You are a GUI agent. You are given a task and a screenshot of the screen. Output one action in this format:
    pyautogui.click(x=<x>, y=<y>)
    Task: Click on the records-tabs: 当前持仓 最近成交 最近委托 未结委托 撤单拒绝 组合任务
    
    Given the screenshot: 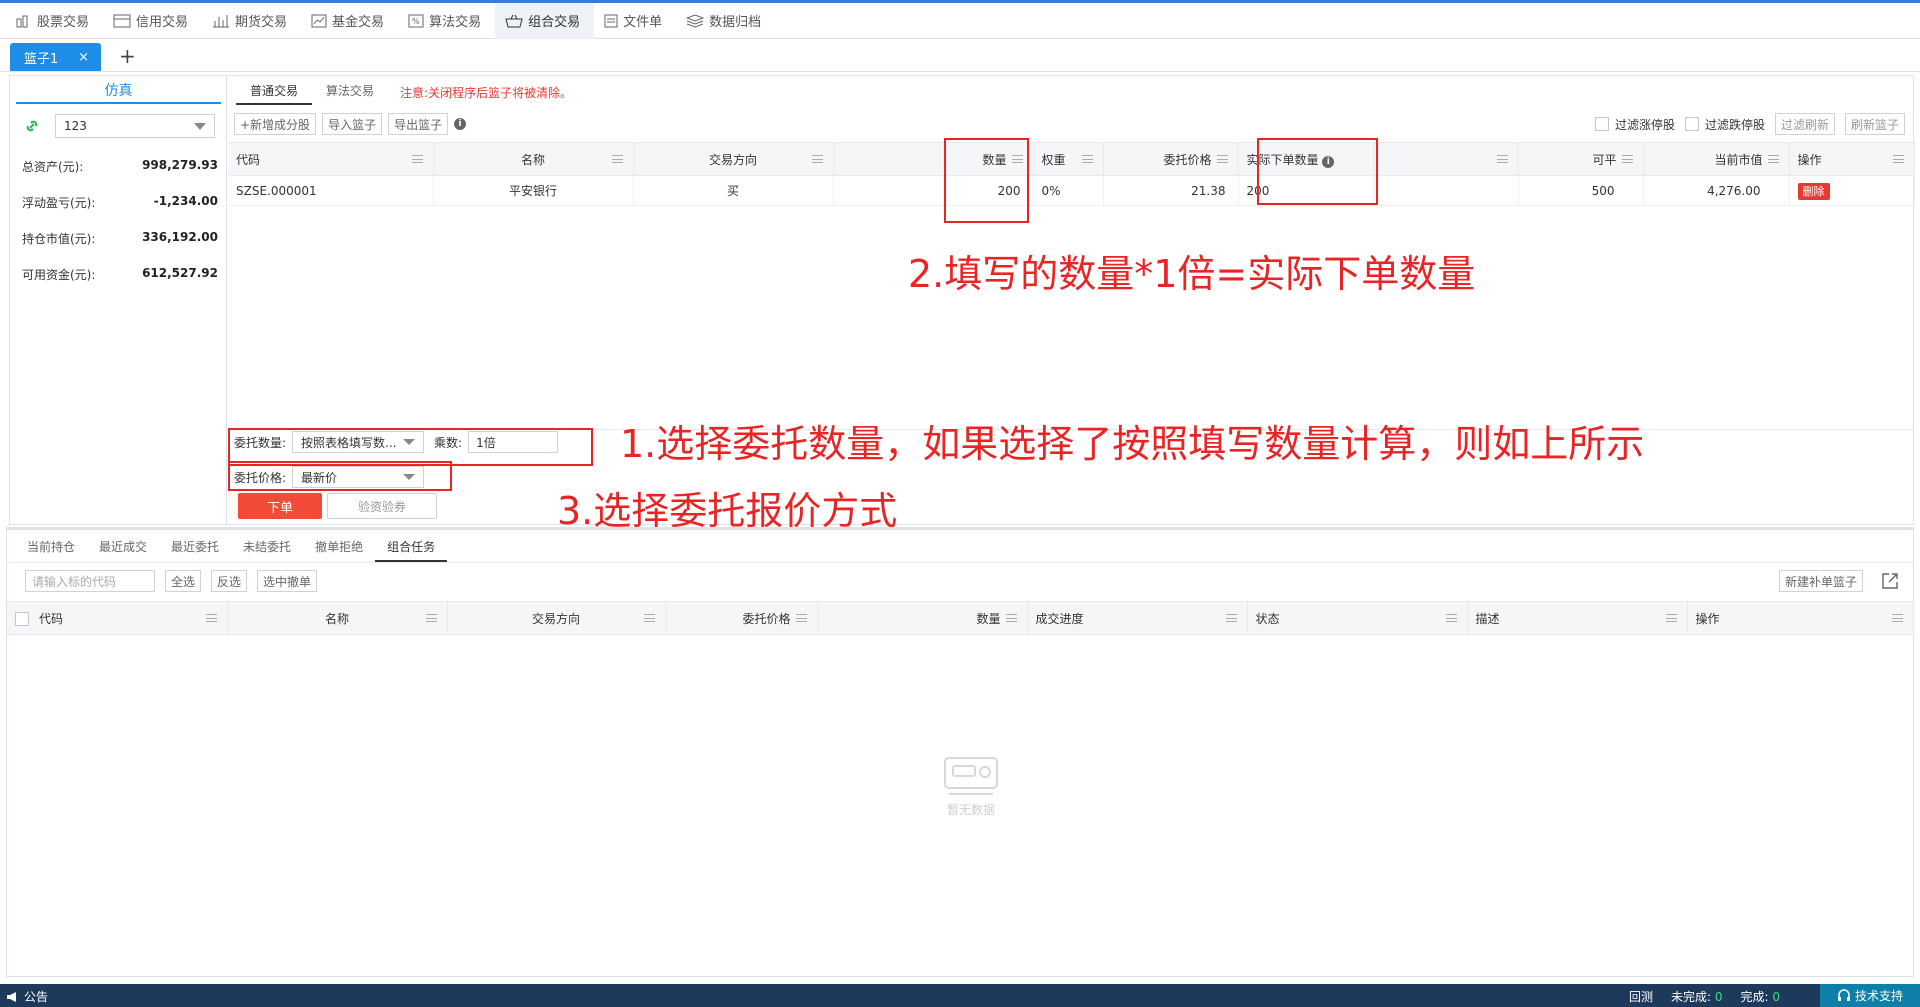 What is the action you would take?
    pyautogui.click(x=231, y=548)
    